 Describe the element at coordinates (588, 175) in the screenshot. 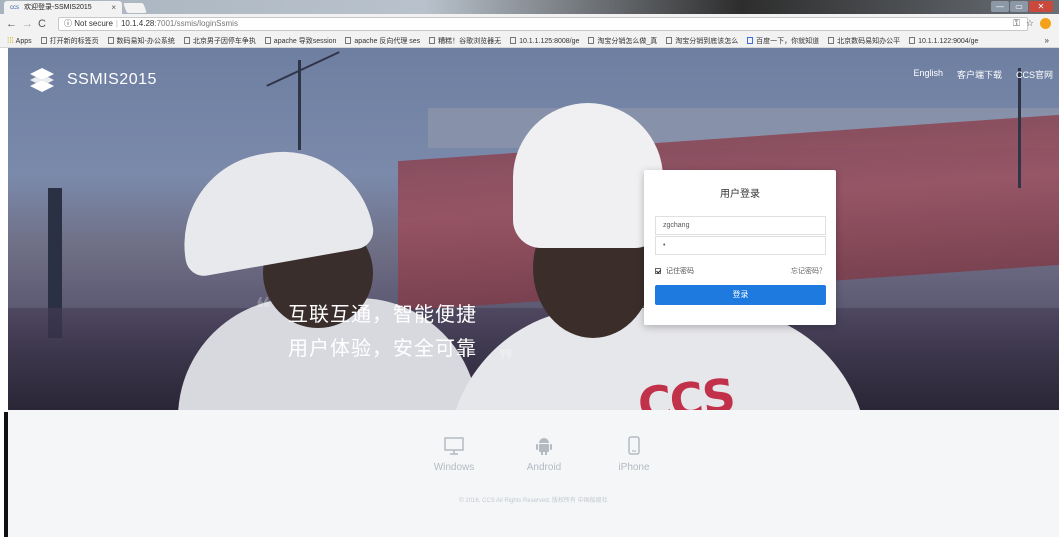

I see `hard-hat` at that location.